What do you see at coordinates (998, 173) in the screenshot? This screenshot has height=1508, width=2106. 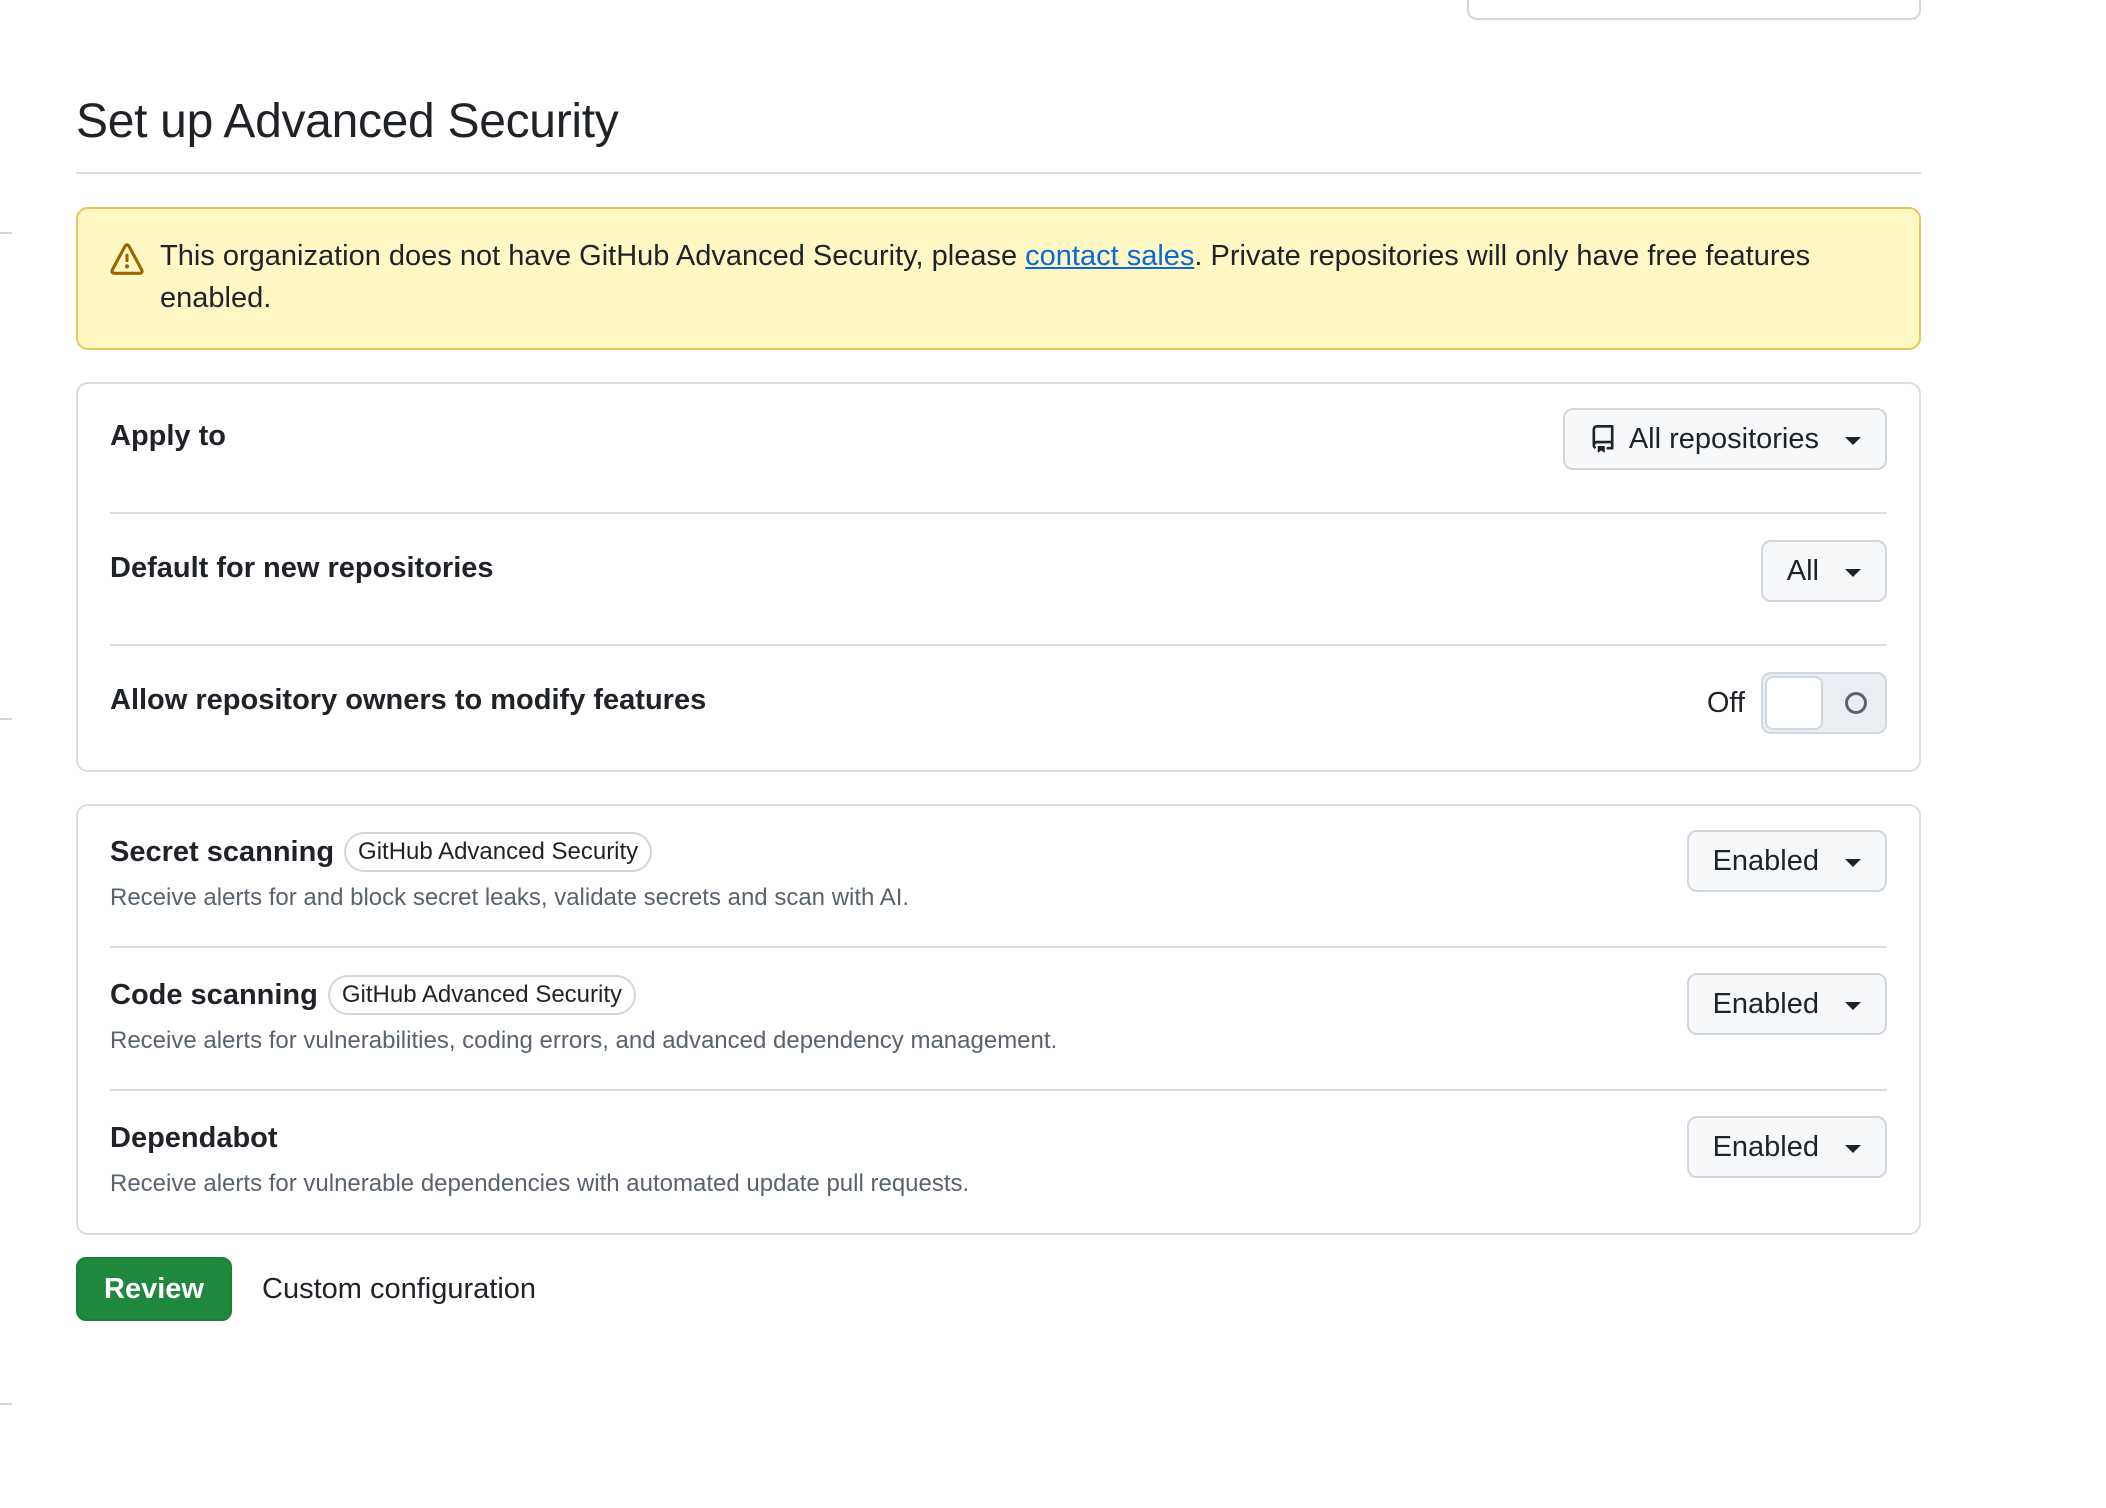 I see `title-divider` at bounding box center [998, 173].